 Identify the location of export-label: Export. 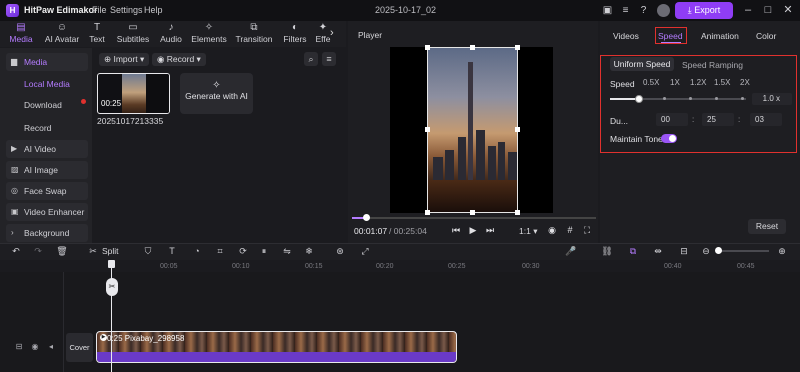
(707, 10).